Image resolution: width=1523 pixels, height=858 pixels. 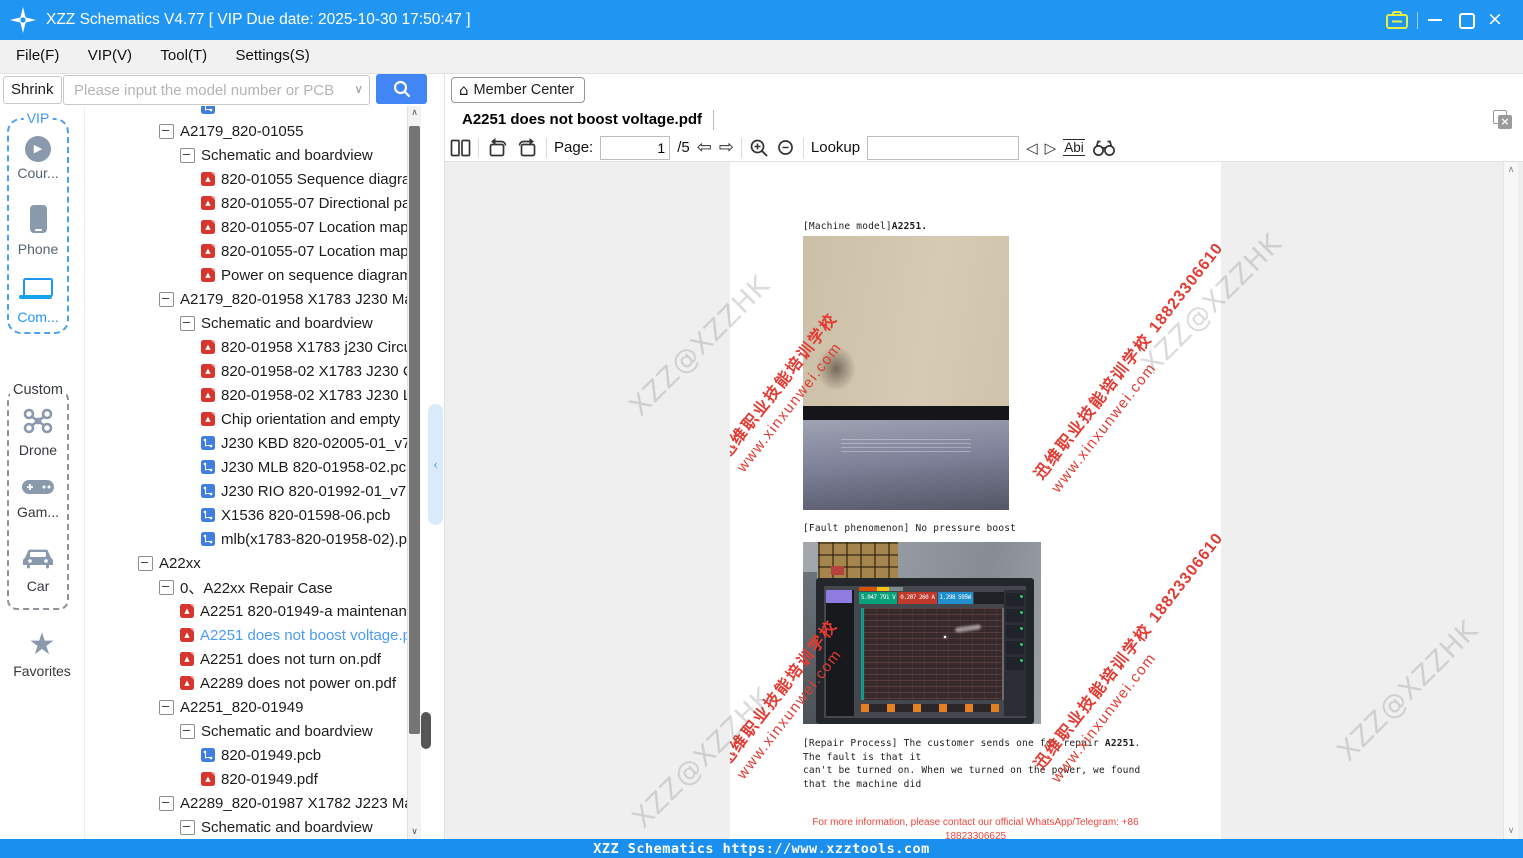 What do you see at coordinates (110, 56) in the screenshot?
I see `menu-vip: VIP(V)` at bounding box center [110, 56].